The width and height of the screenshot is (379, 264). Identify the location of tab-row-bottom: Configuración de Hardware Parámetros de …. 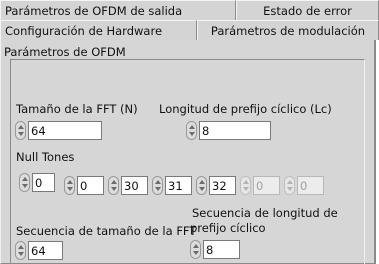
(189, 30).